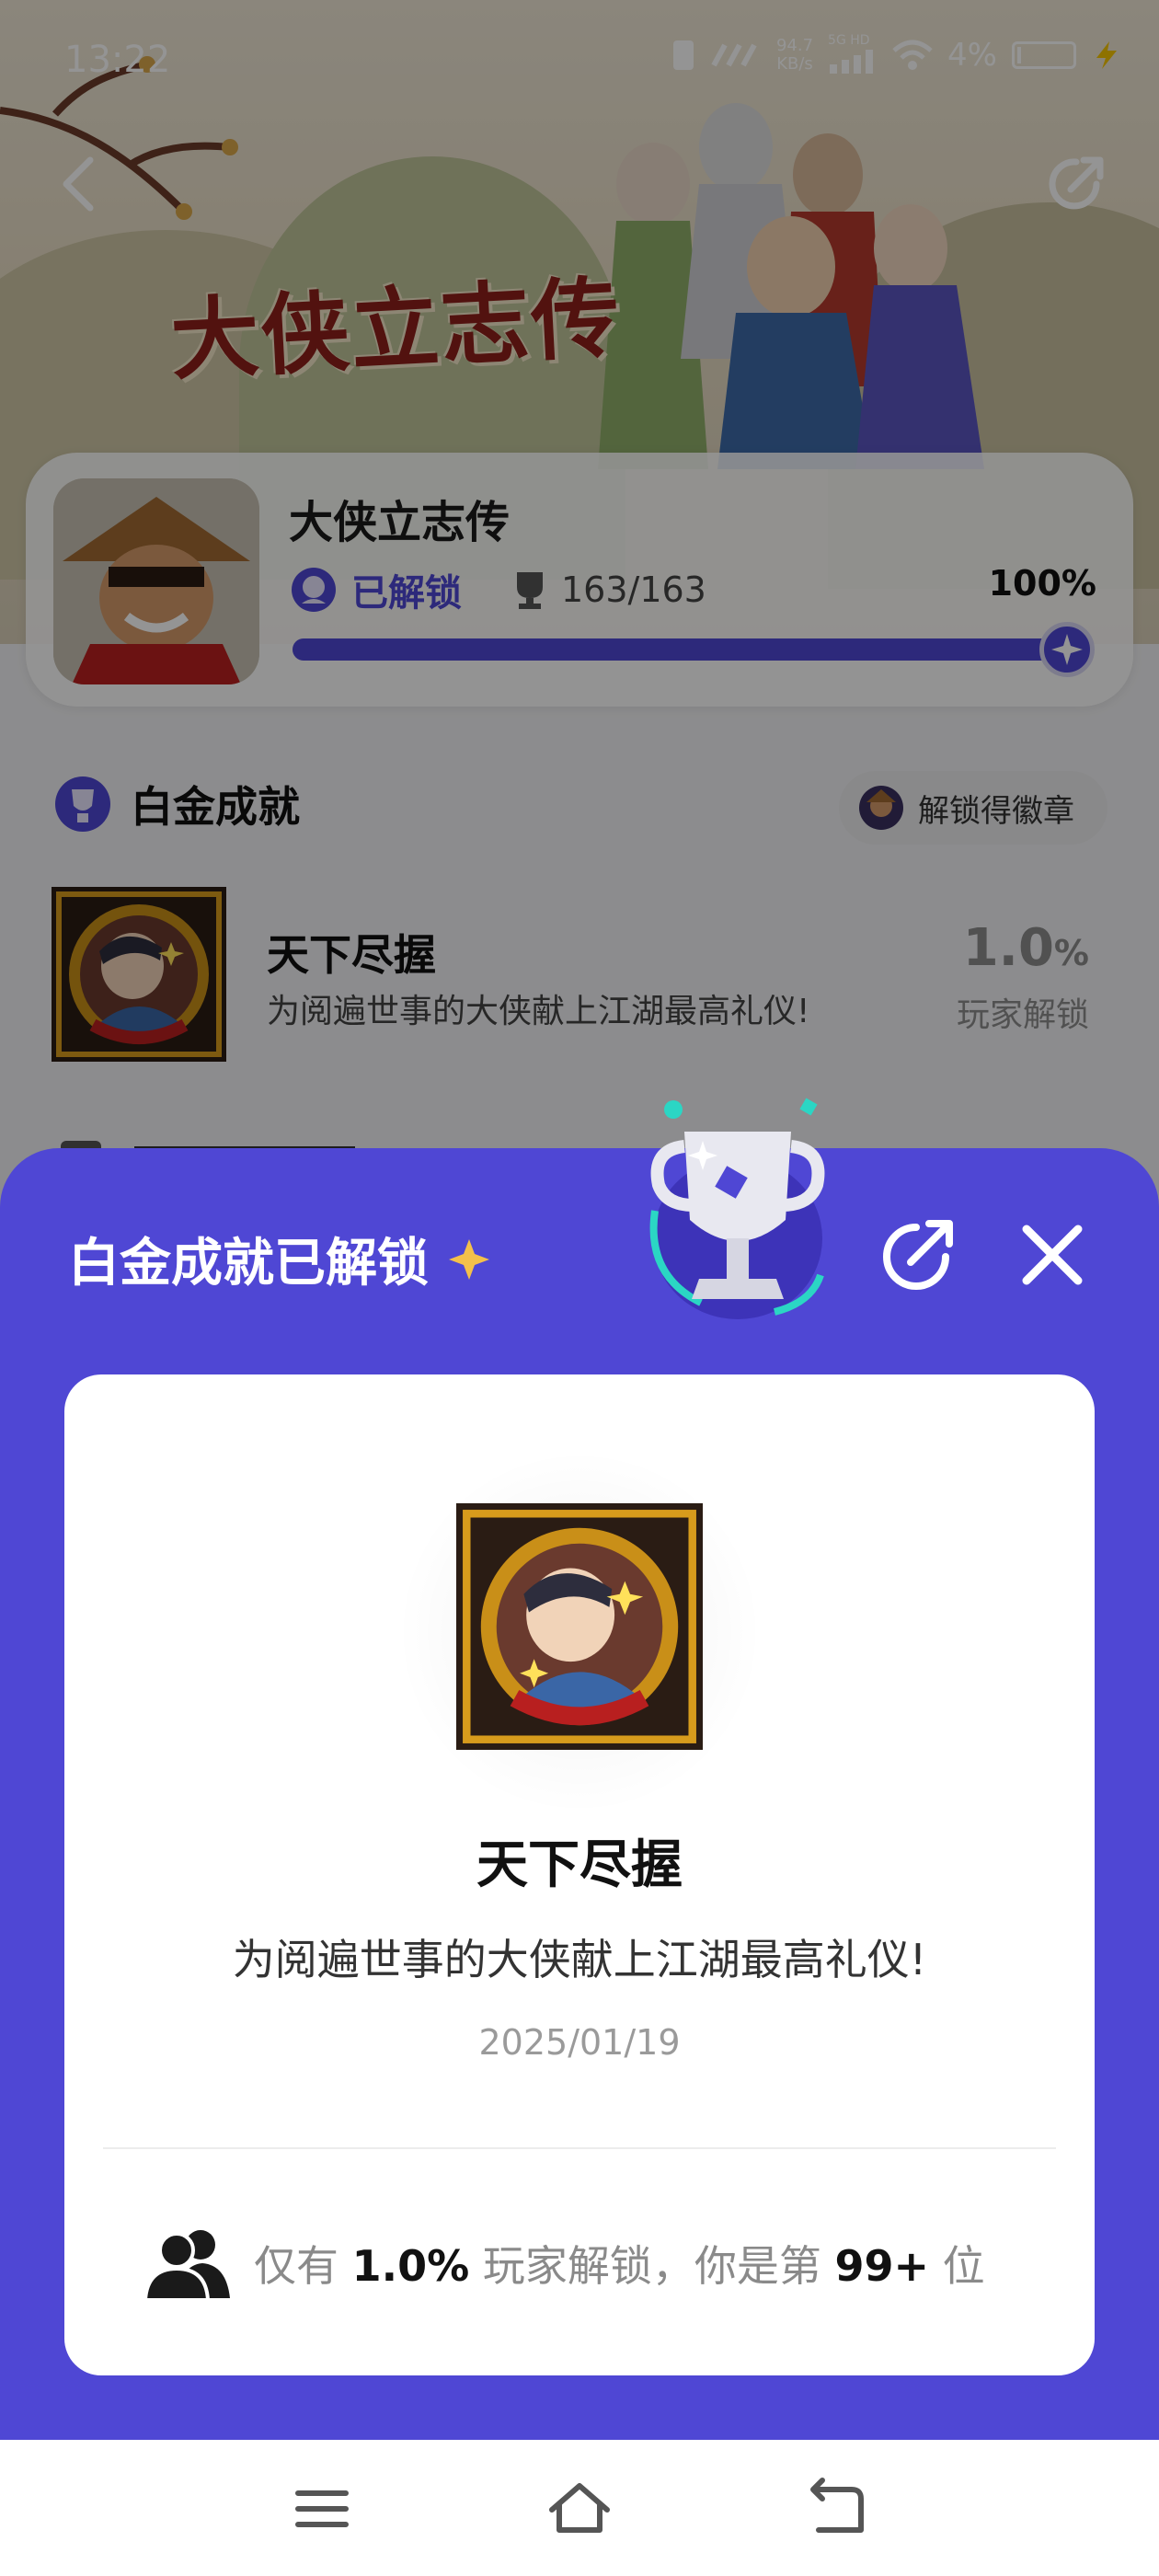 This screenshot has width=1159, height=2576. What do you see at coordinates (918, 1255) in the screenshot?
I see `share-icon` at bounding box center [918, 1255].